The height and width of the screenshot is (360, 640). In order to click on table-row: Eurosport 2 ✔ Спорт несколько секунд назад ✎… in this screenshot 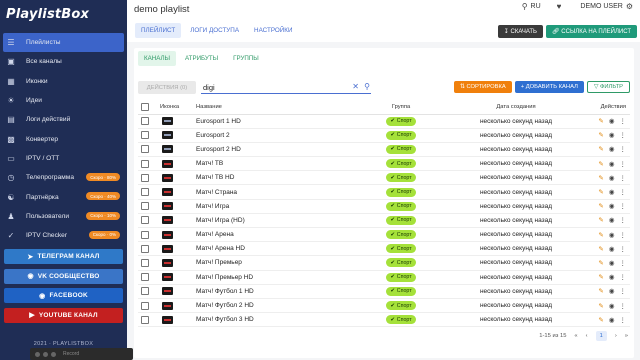, I will do `click(384, 135)`.